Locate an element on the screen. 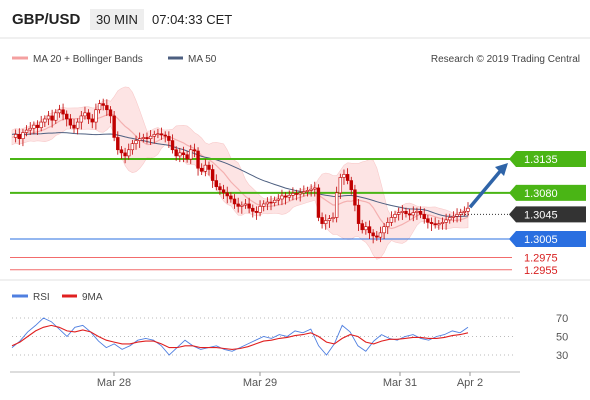  x-tick-label: Mar 28 is located at coordinates (114, 383).